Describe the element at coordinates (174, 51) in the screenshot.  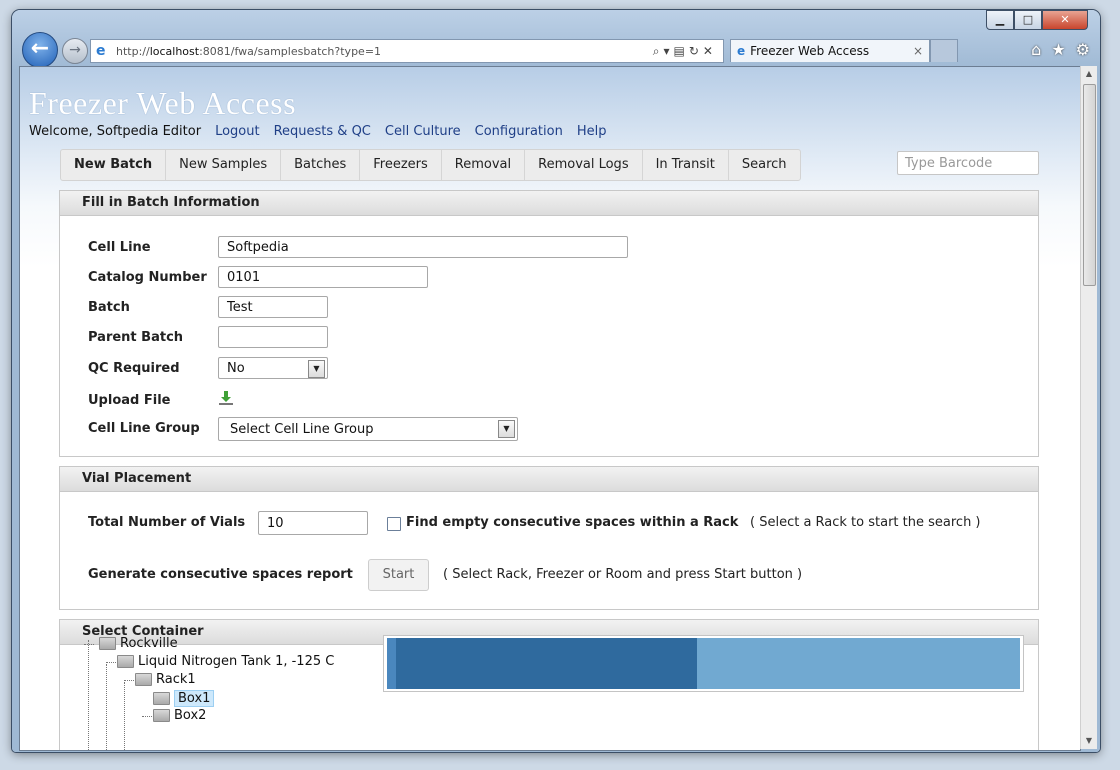
I see `url-host: localhost` at that location.